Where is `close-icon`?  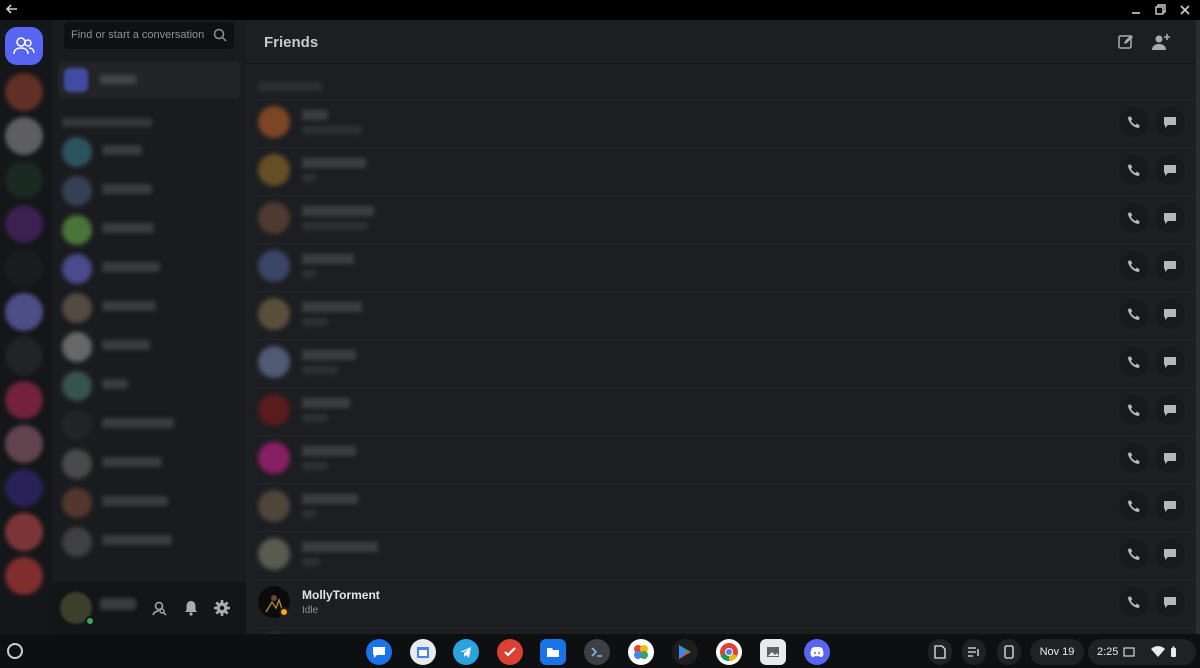
close-icon is located at coordinates (1185, 10).